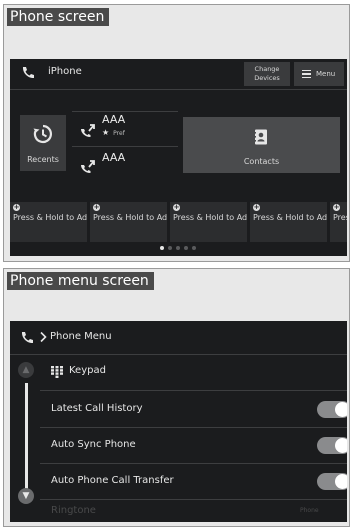  I want to click on scroll-up-icon: ▲, so click(26, 370).